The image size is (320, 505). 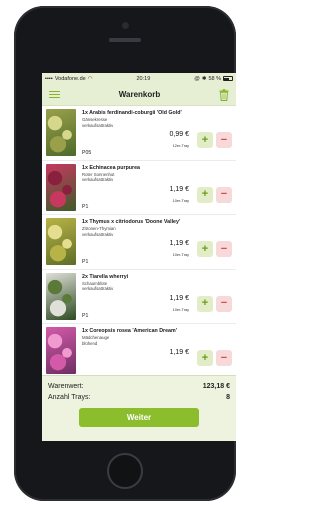 What do you see at coordinates (214, 78) in the screenshot?
I see `battery-percent: 58 %` at bounding box center [214, 78].